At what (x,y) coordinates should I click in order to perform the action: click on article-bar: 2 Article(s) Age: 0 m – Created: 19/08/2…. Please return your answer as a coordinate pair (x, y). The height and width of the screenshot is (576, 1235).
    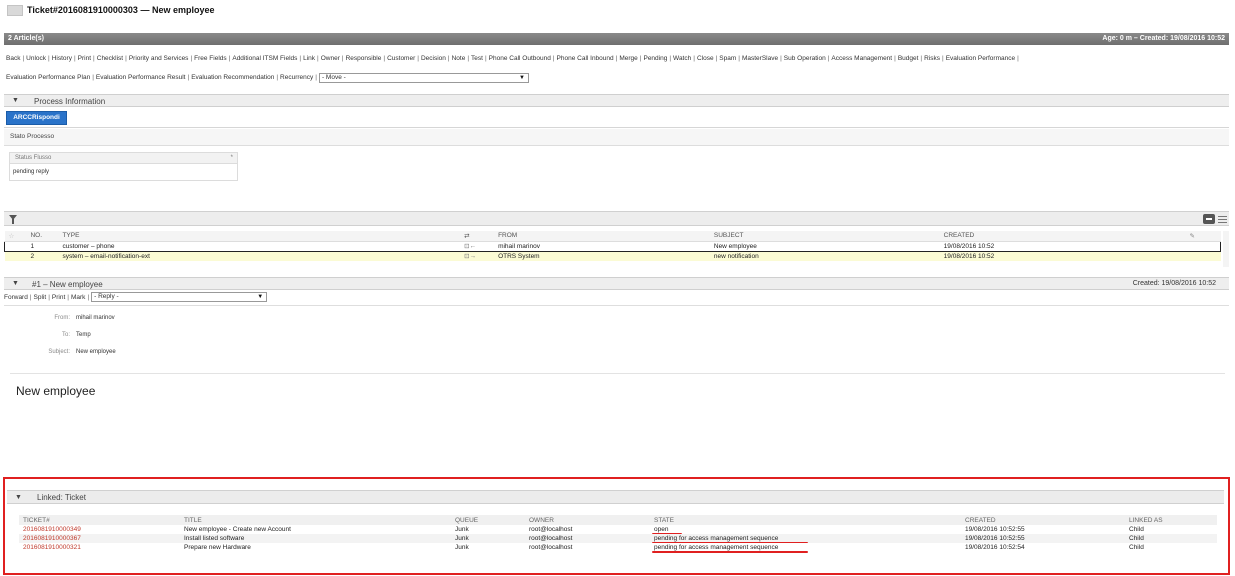
    Looking at the image, I should click on (616, 39).